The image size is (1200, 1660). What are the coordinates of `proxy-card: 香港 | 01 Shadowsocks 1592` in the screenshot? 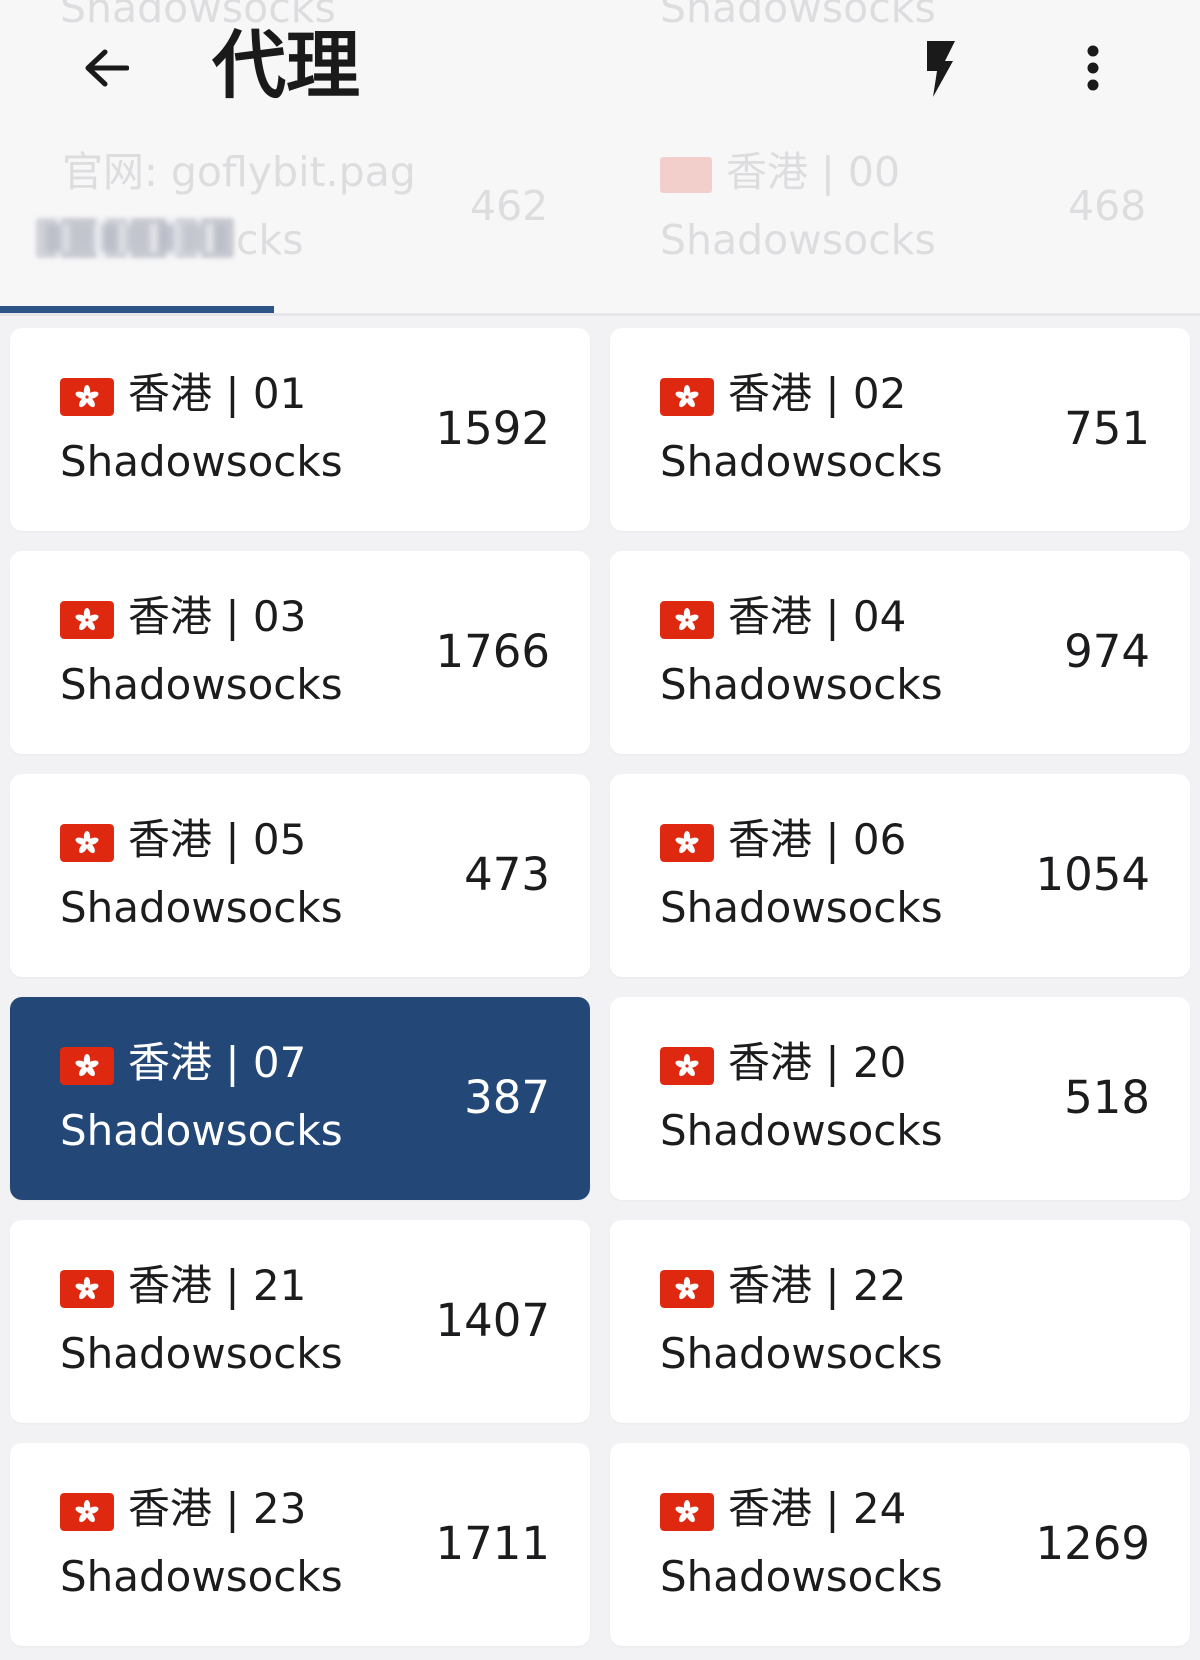 It's located at (300, 429).